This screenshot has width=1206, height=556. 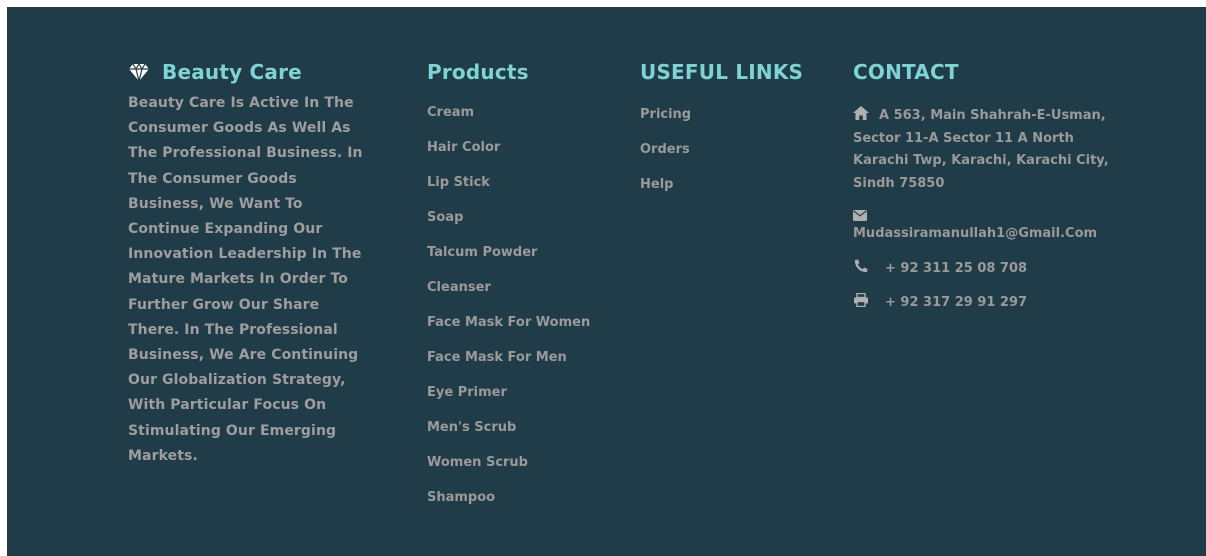 What do you see at coordinates (514, 498) in the screenshot?
I see `product-link-shampoo: Shampoo` at bounding box center [514, 498].